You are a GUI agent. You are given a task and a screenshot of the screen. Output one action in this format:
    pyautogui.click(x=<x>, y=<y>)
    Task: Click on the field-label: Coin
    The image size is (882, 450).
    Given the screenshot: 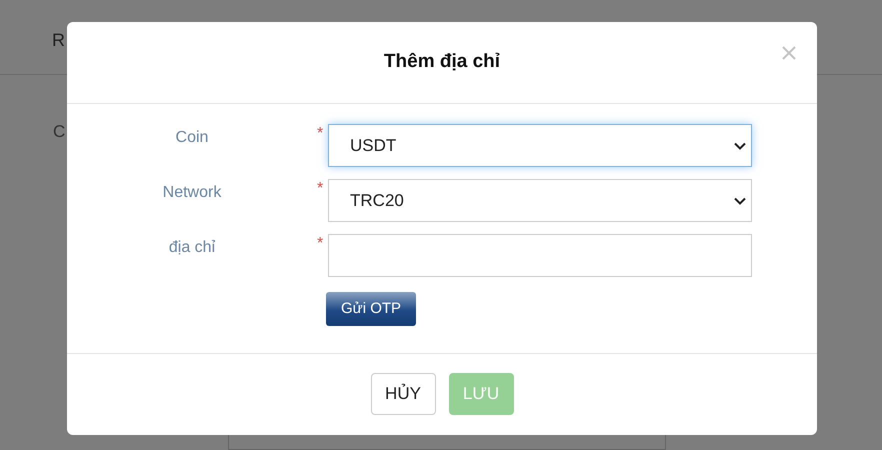 What is the action you would take?
    pyautogui.click(x=192, y=138)
    